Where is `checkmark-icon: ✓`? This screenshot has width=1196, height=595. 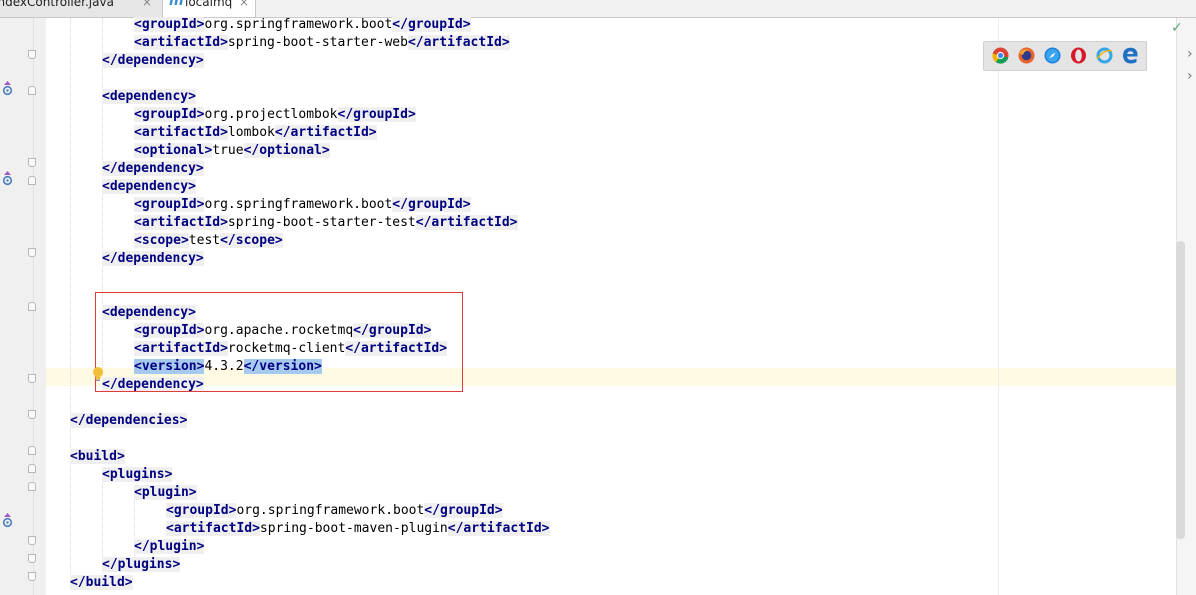
checkmark-icon: ✓ is located at coordinates (1177, 28).